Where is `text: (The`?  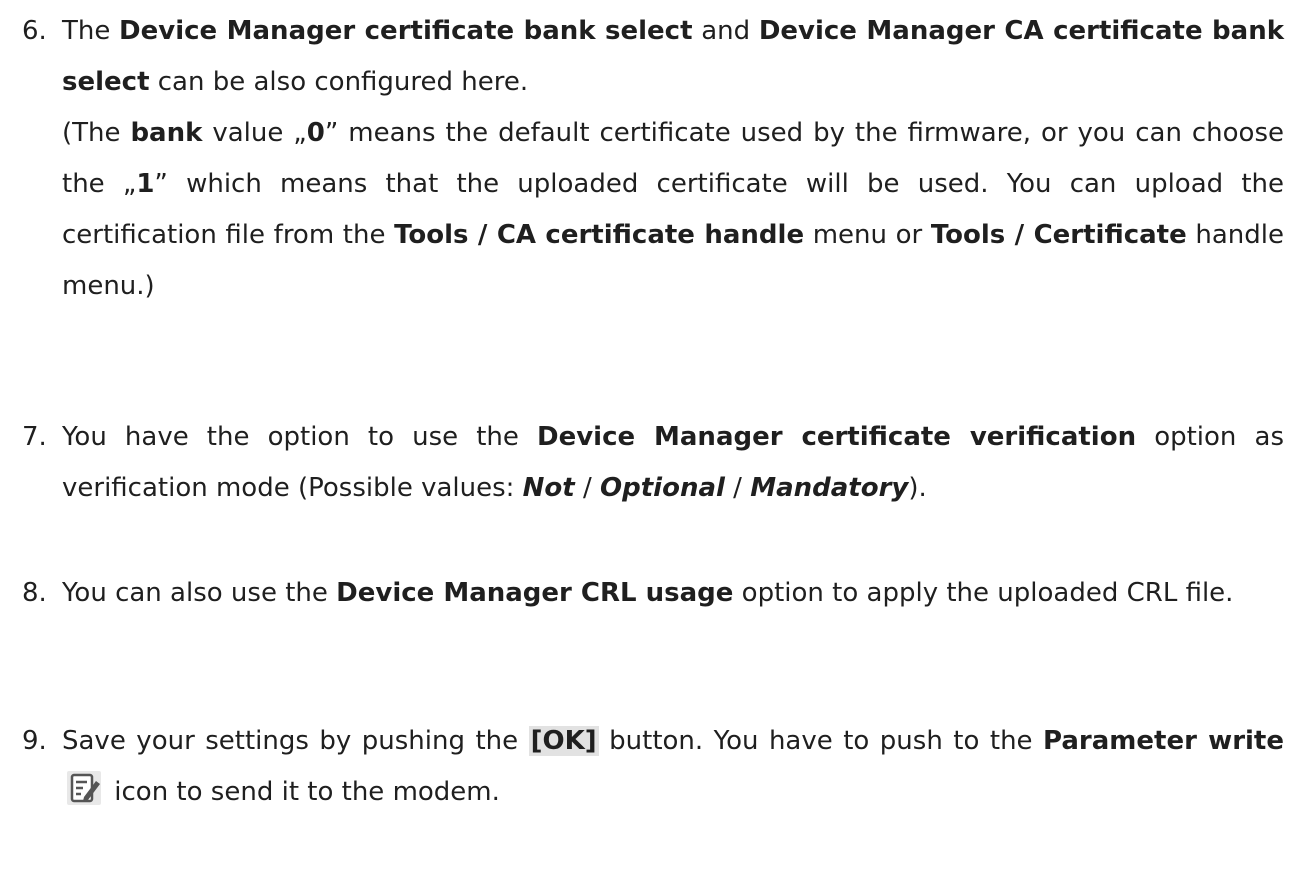
text: (The is located at coordinates (96, 133).